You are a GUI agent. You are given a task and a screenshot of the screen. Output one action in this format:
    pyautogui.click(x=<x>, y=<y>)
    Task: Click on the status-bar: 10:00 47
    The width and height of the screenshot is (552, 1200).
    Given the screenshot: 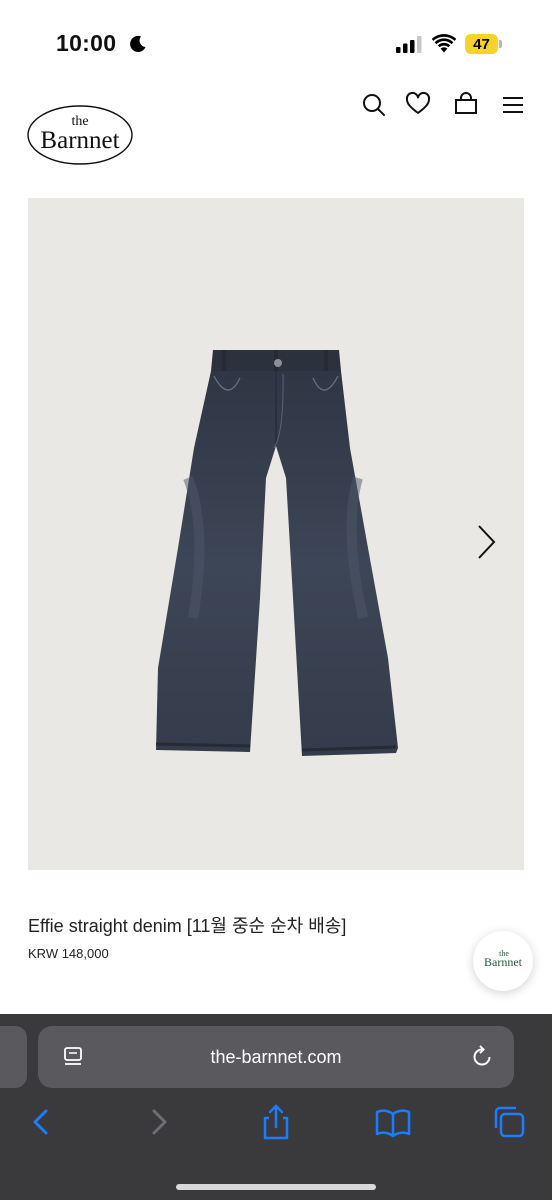 What is the action you would take?
    pyautogui.click(x=276, y=45)
    